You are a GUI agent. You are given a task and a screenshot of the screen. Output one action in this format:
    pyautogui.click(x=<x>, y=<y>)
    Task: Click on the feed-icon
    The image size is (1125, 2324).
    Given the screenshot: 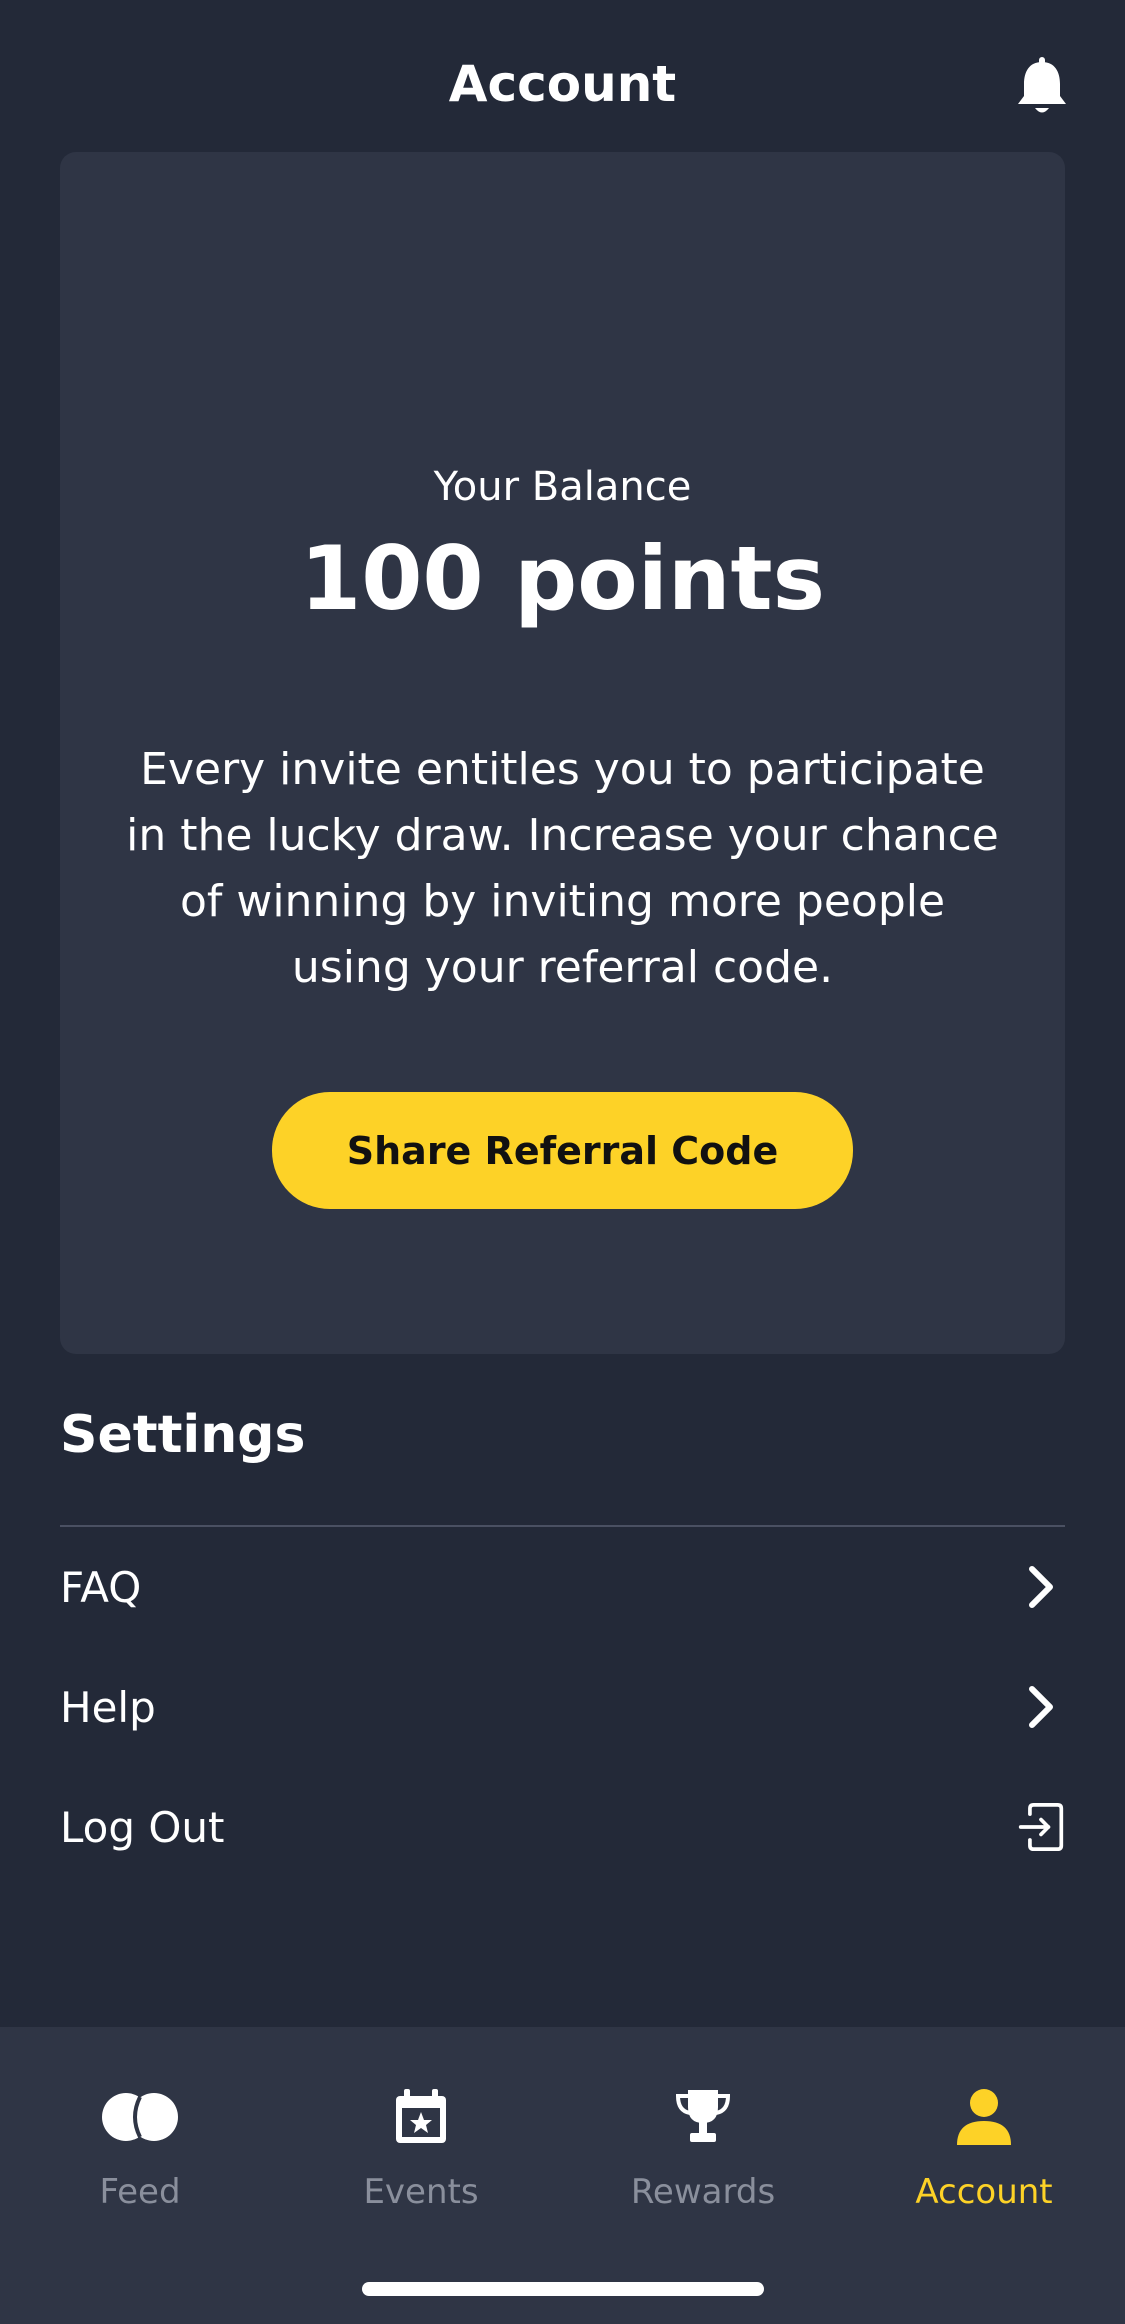 What is the action you would take?
    pyautogui.click(x=140, y=2117)
    